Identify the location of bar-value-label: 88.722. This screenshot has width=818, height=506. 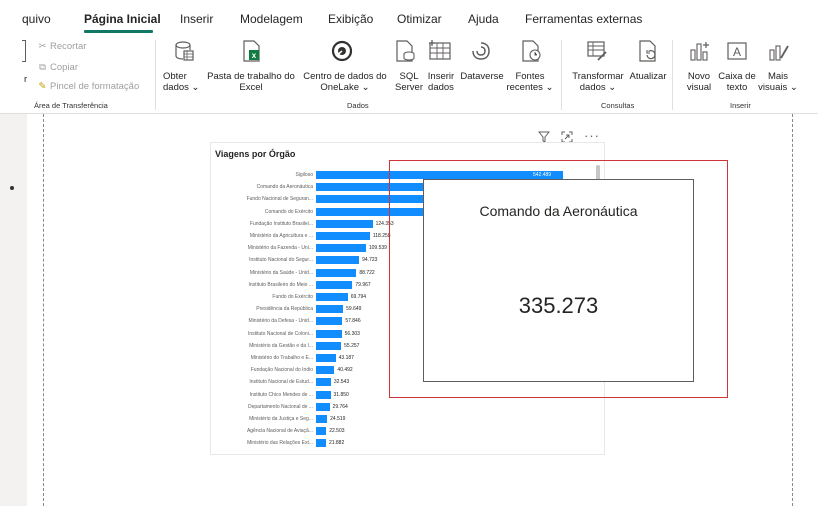
(367, 272).